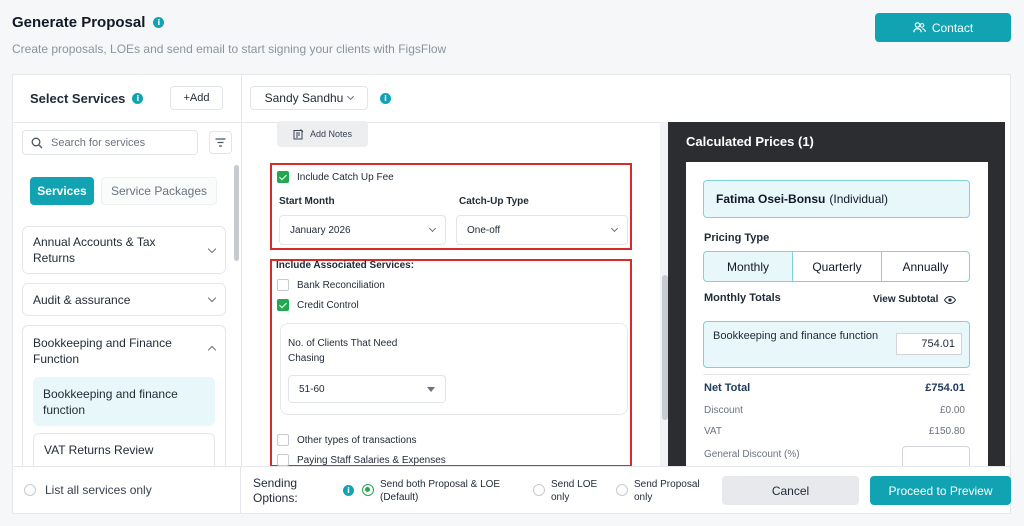 This screenshot has height=526, width=1024. What do you see at coordinates (283, 305) in the screenshot?
I see `credit-control-checkbox` at bounding box center [283, 305].